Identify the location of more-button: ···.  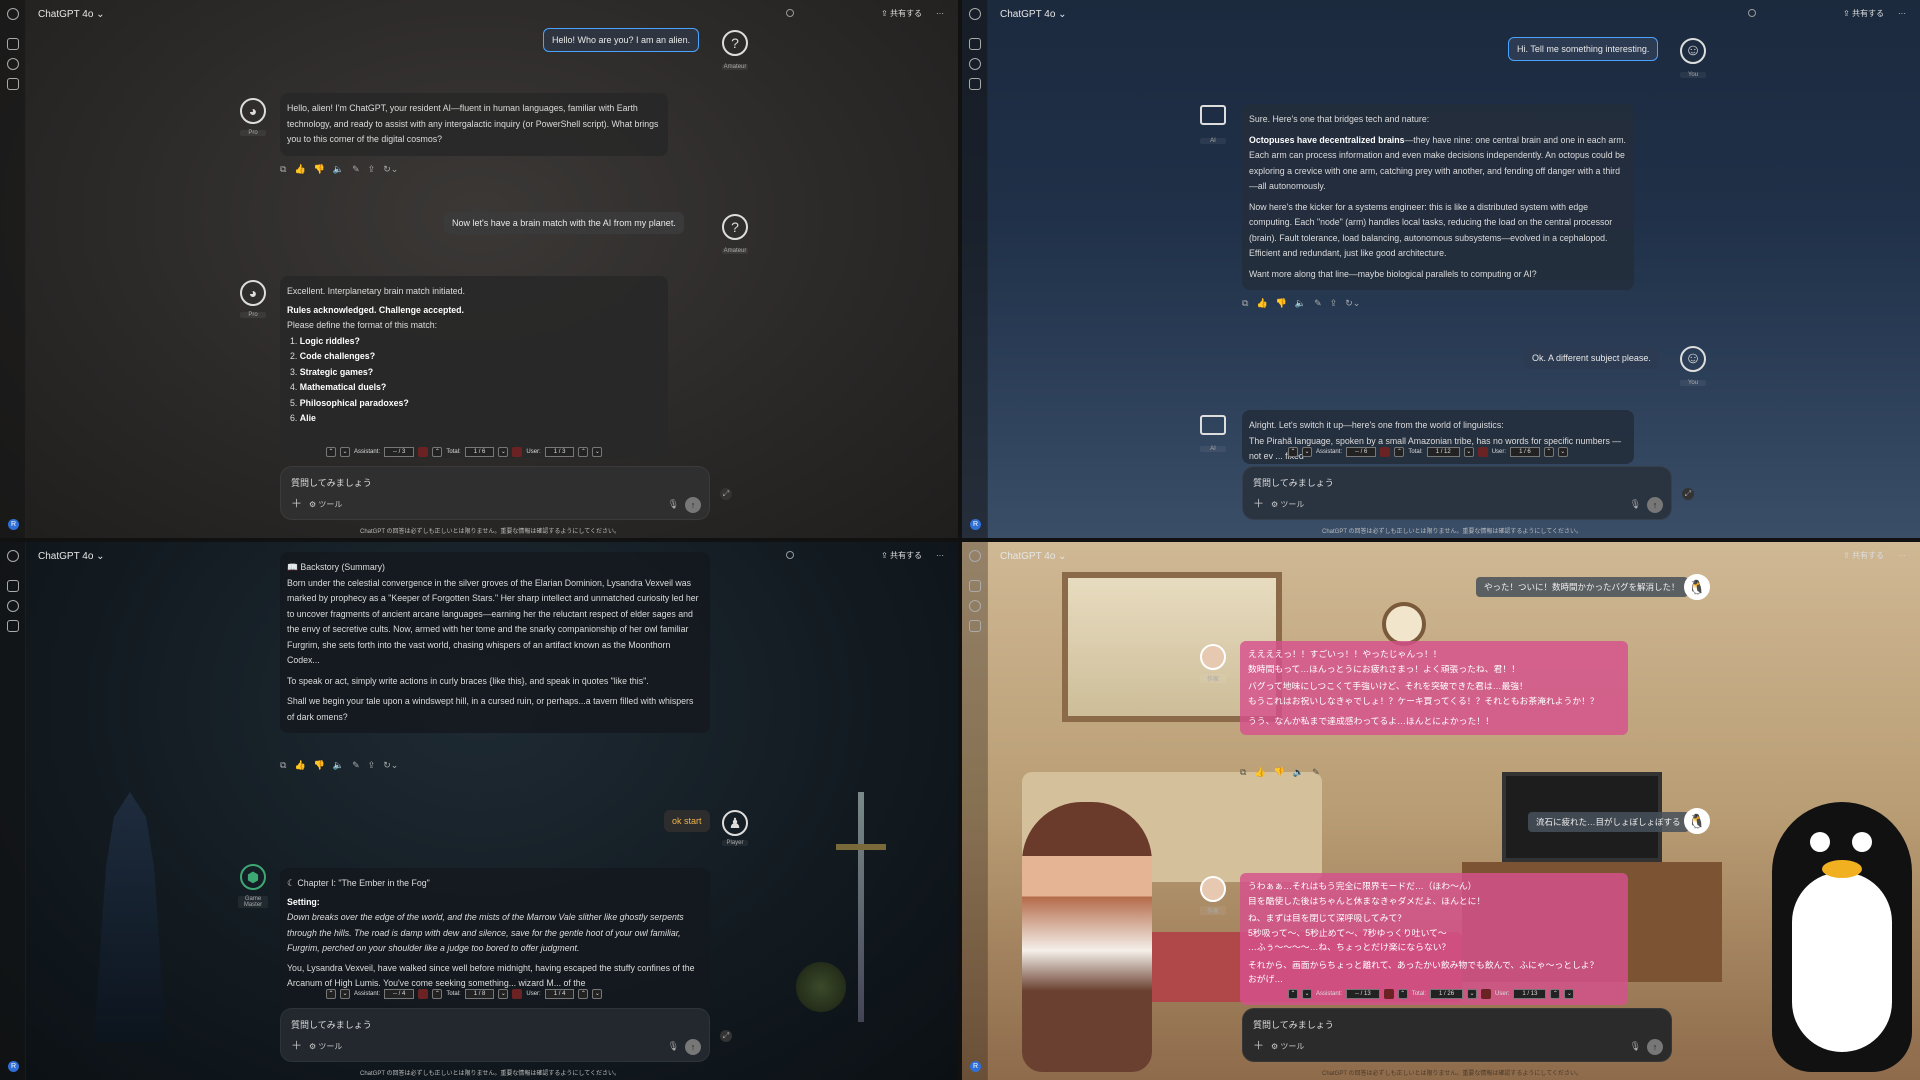
(1902, 555).